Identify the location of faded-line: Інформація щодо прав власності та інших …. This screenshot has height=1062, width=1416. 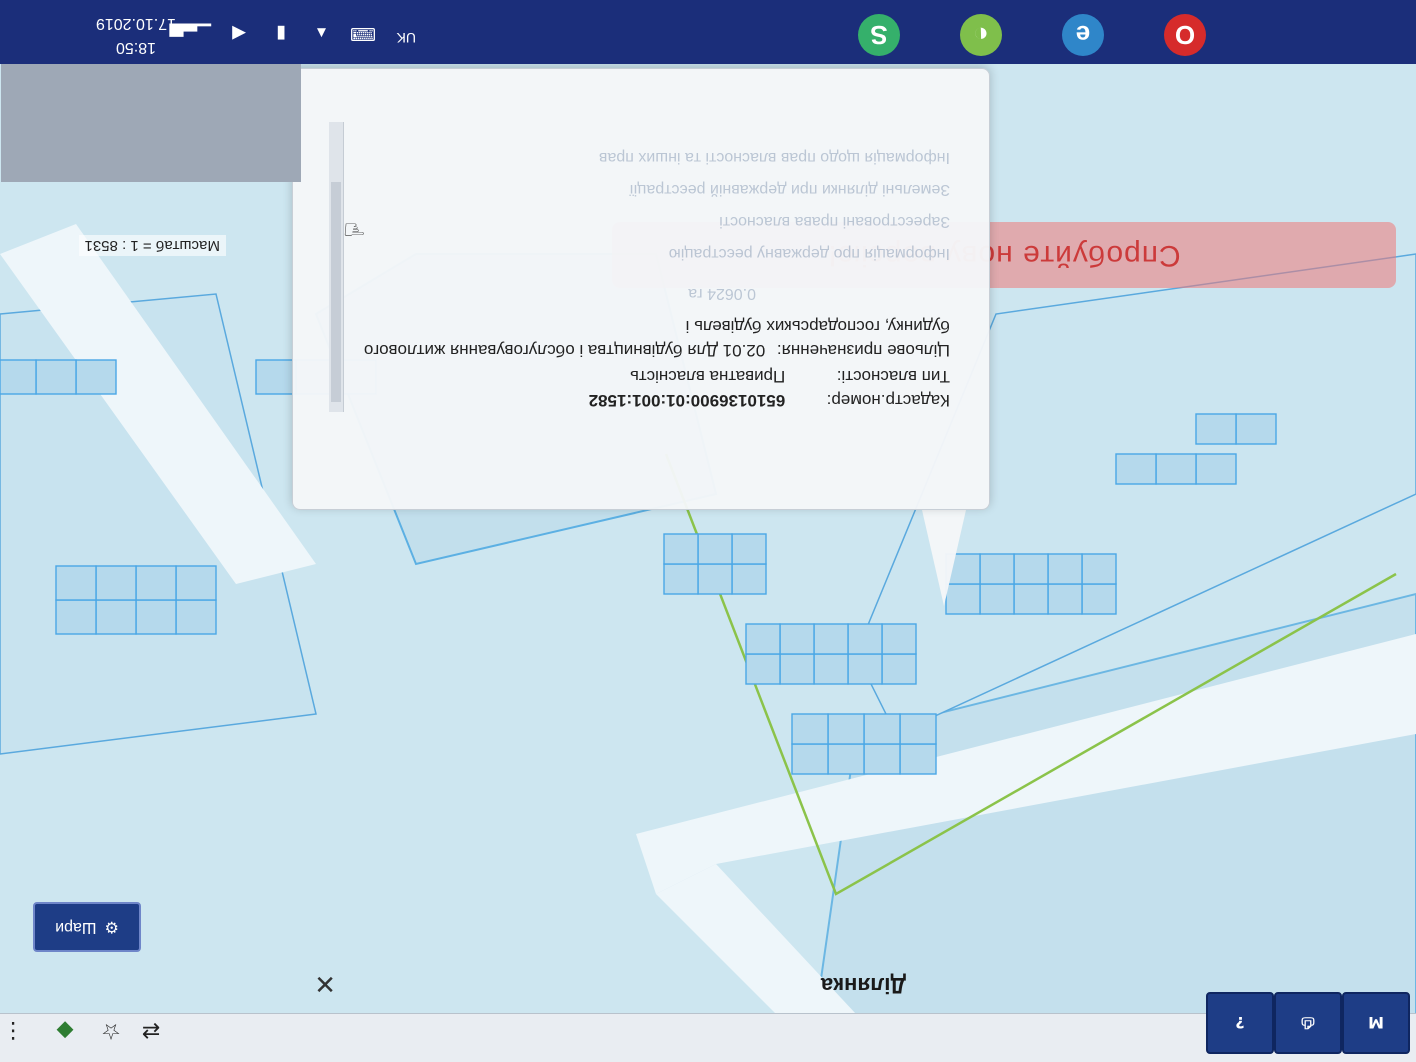
(774, 157).